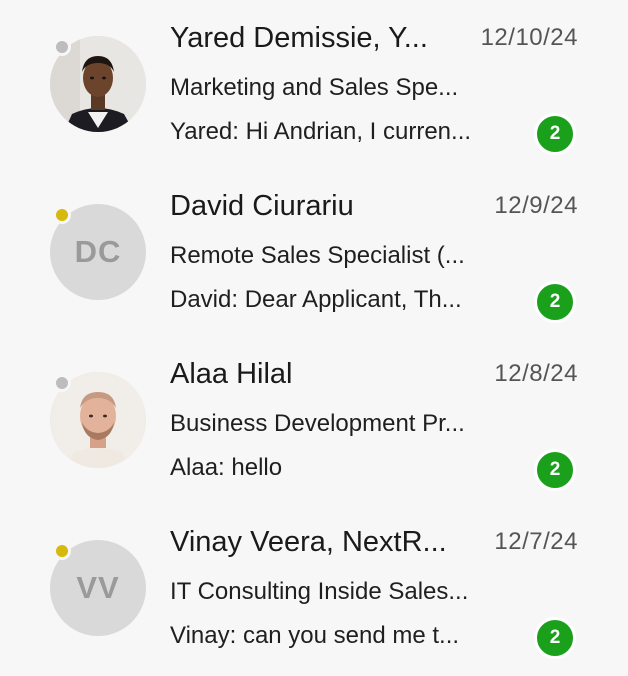 The height and width of the screenshot is (676, 628). I want to click on conversation-name: Alaa Hilal, so click(231, 374).